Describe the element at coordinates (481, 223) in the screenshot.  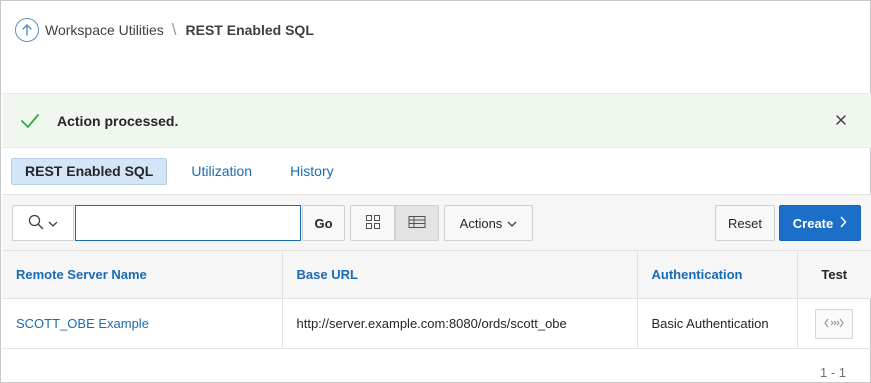
I see `actions-label: Actions` at that location.